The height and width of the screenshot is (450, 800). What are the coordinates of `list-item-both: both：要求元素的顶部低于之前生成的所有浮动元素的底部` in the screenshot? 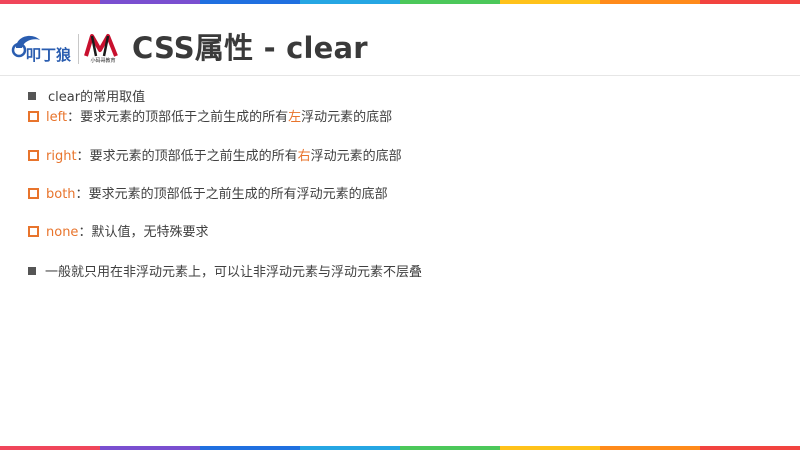 It's located at (208, 192).